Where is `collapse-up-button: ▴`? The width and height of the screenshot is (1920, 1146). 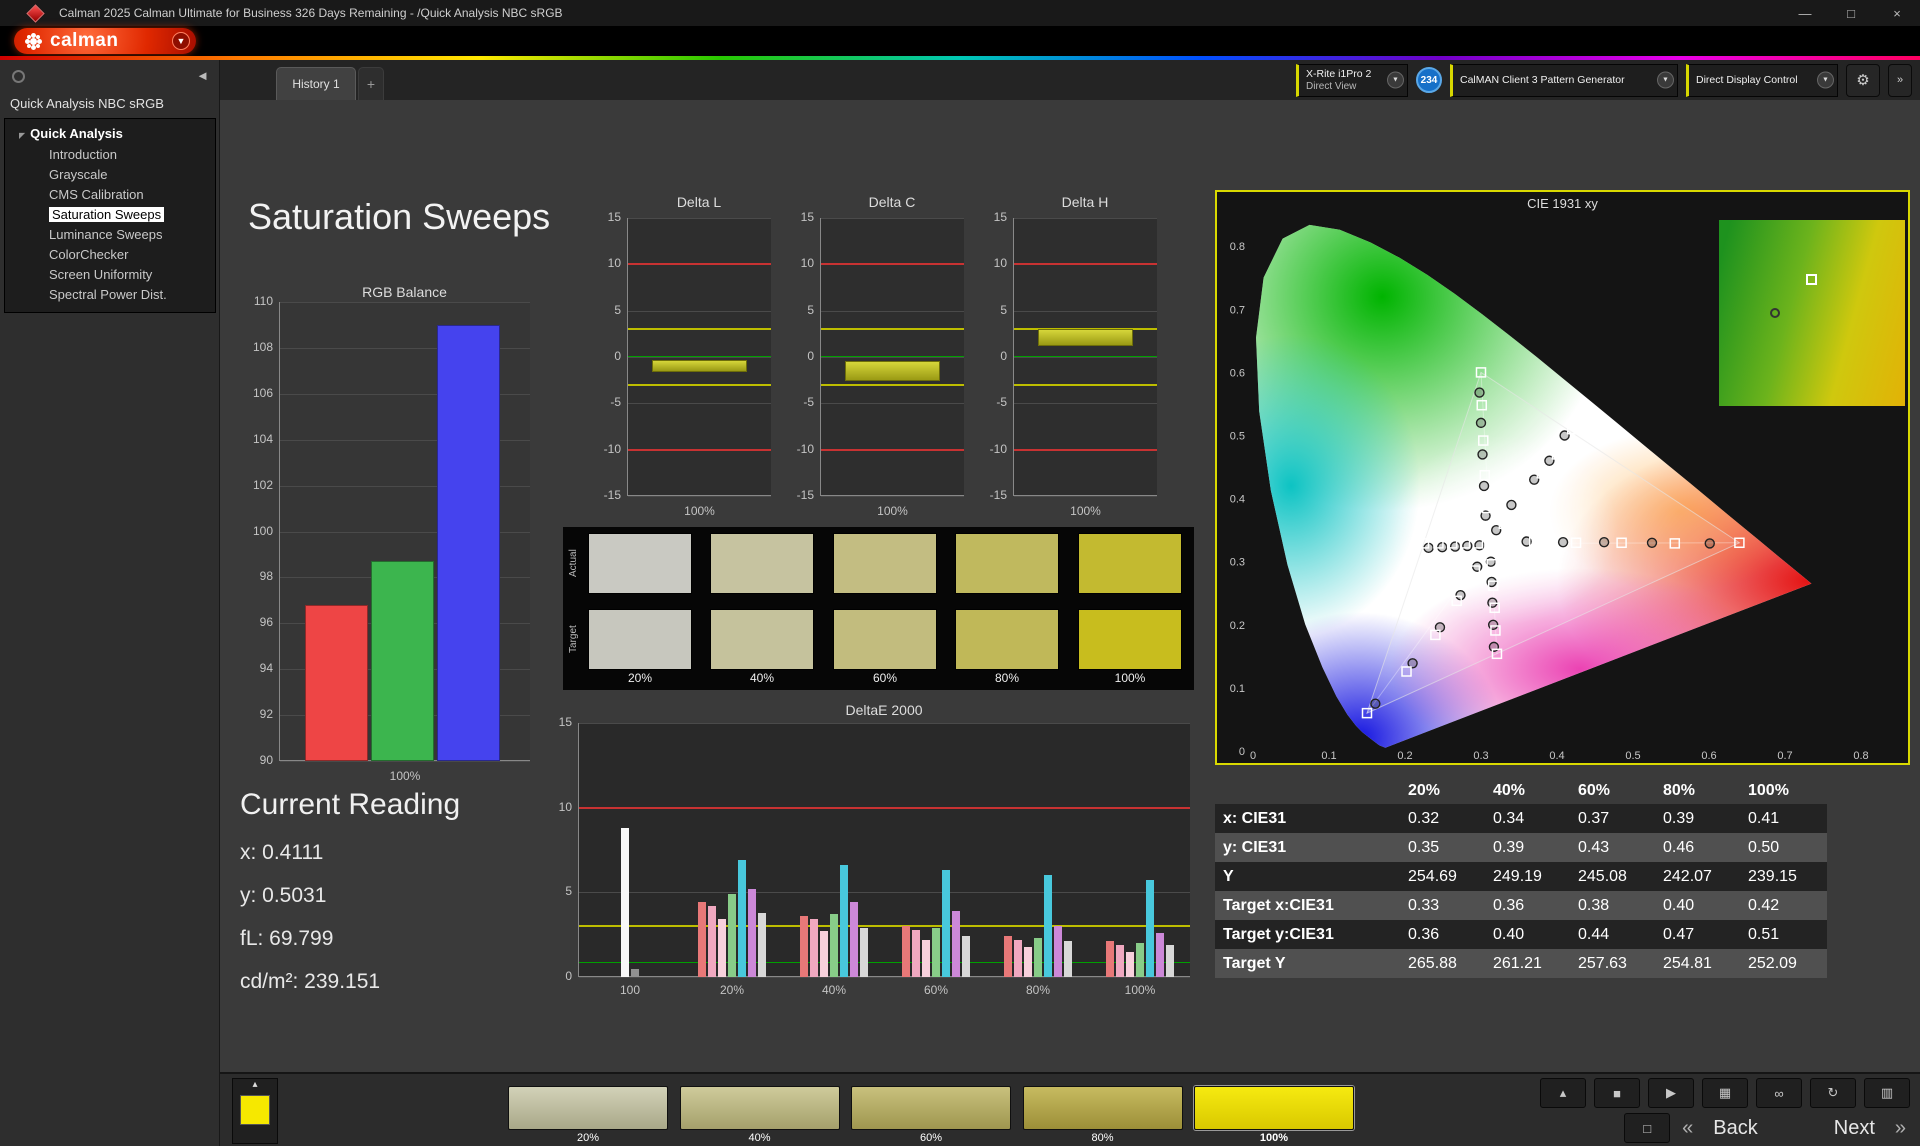
collapse-up-button: ▴ is located at coordinates (1563, 1093).